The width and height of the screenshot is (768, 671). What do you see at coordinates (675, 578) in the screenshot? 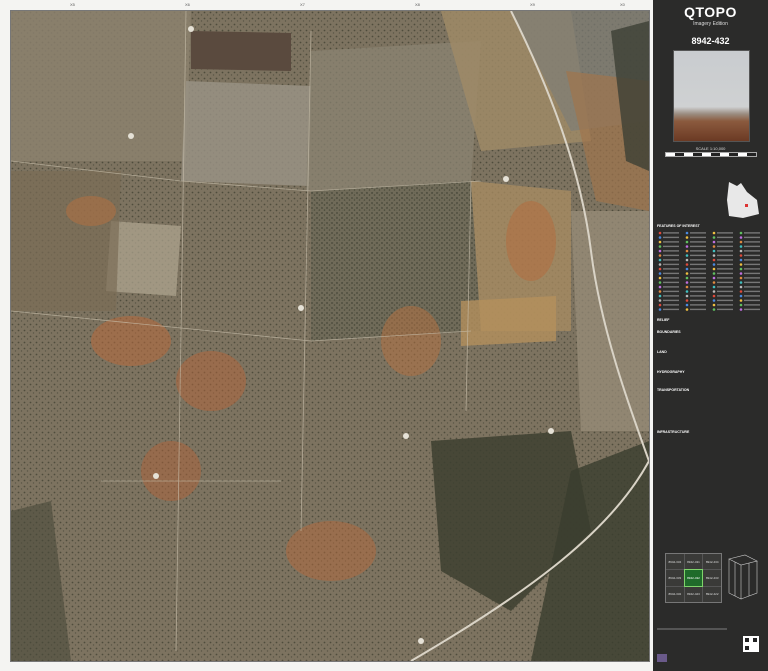
I see `adjoining-sheet: 8942-333` at bounding box center [675, 578].